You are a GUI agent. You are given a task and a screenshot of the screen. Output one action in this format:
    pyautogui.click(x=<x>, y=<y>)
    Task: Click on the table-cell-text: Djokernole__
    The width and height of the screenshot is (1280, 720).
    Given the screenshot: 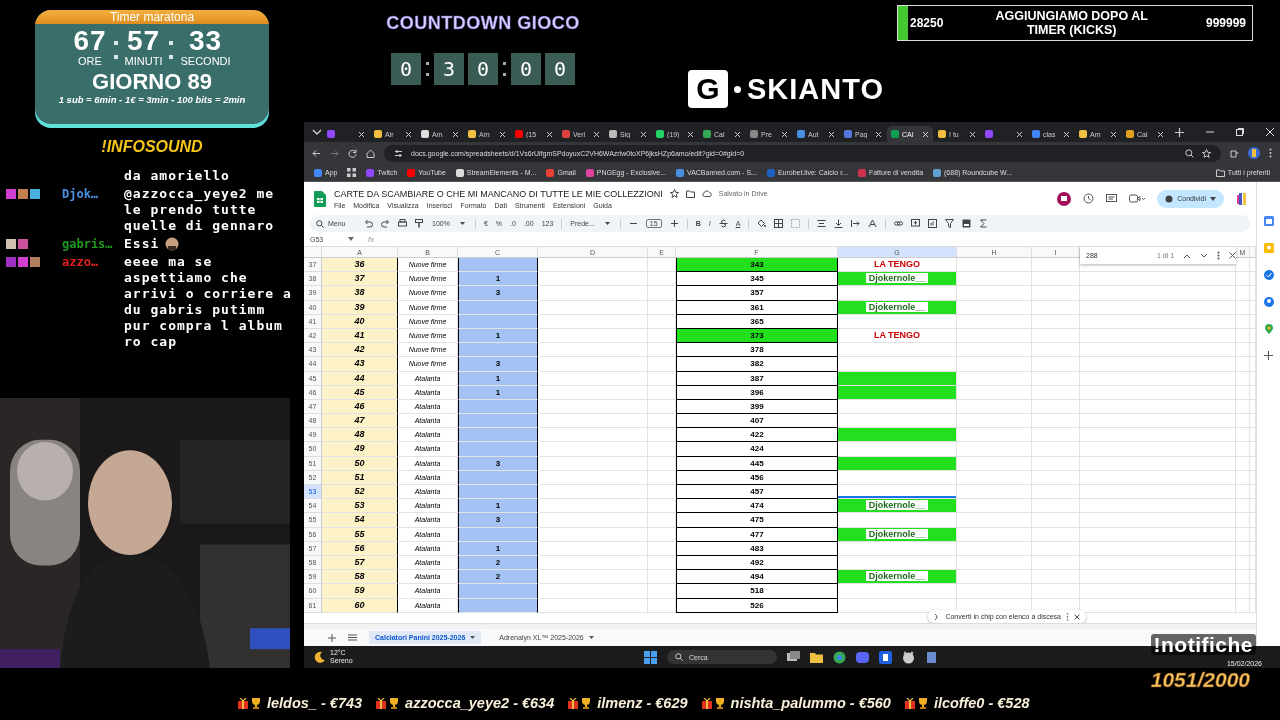 What is the action you would take?
    pyautogui.click(x=897, y=278)
    